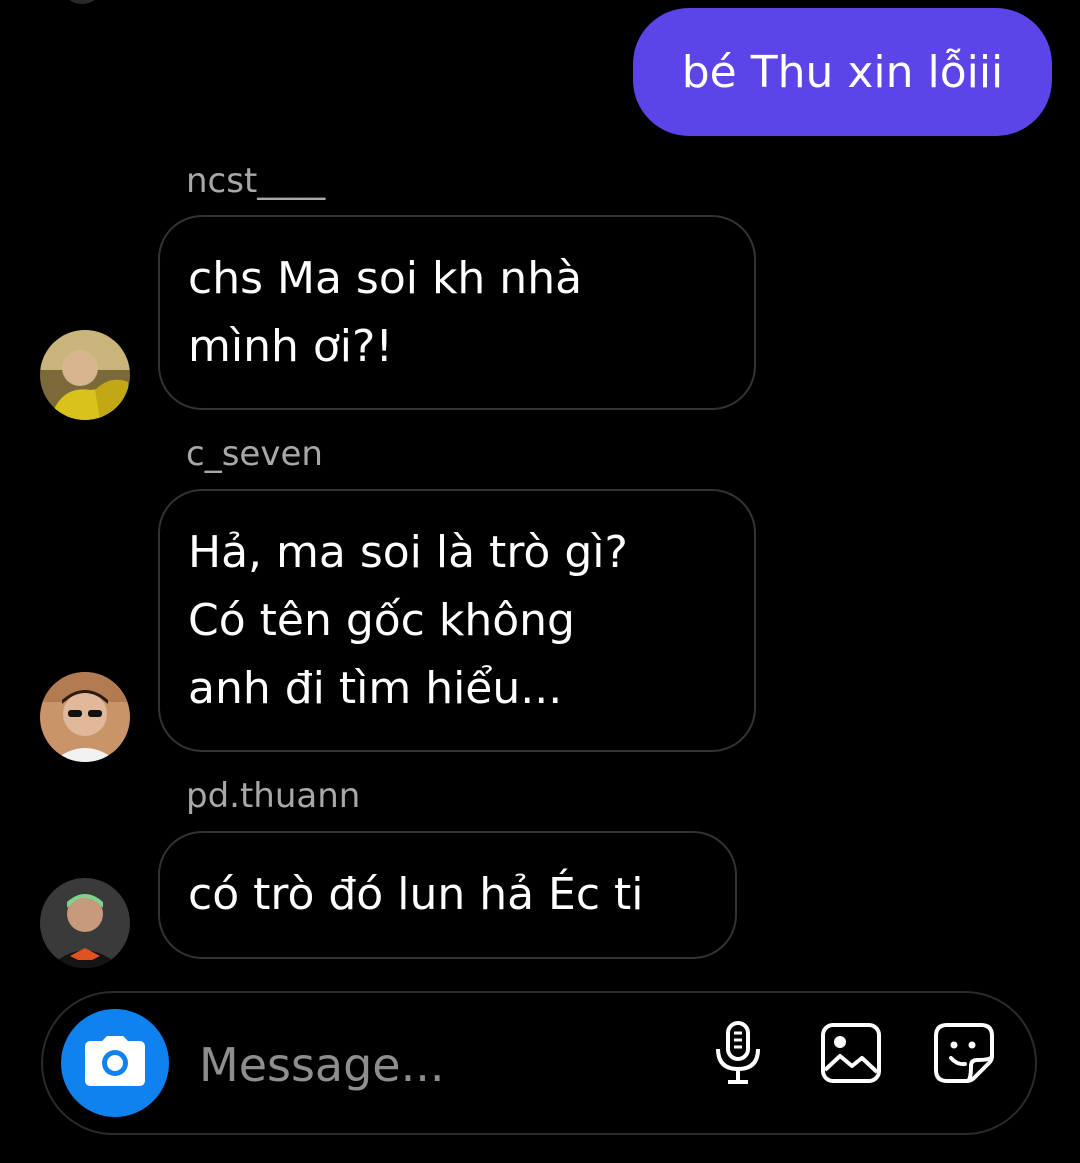  I want to click on sticker-icon, so click(964, 1055).